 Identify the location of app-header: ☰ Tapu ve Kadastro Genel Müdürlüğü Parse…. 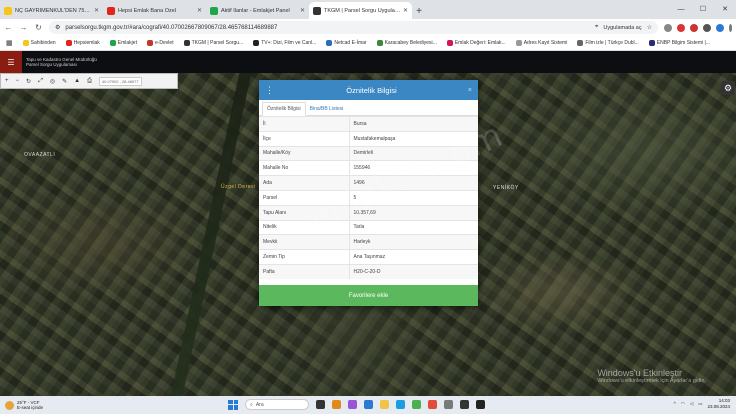
(368, 62).